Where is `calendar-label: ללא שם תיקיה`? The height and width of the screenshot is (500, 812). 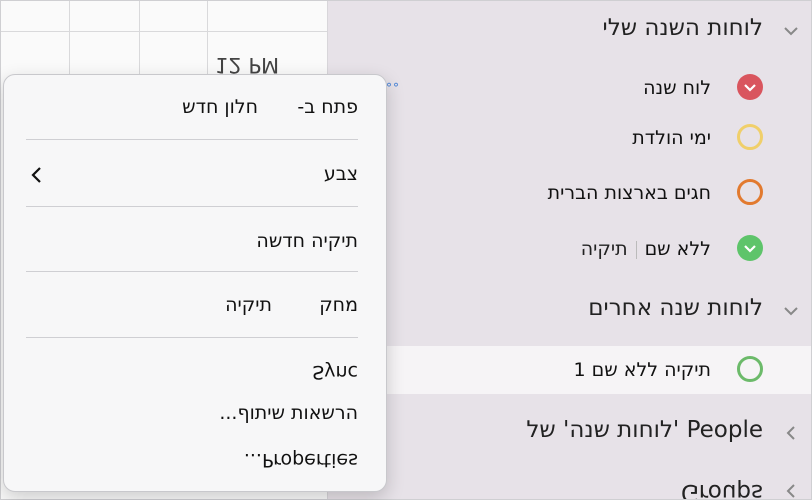 calendar-label: ללא שם תיקיה is located at coordinates (646, 249).